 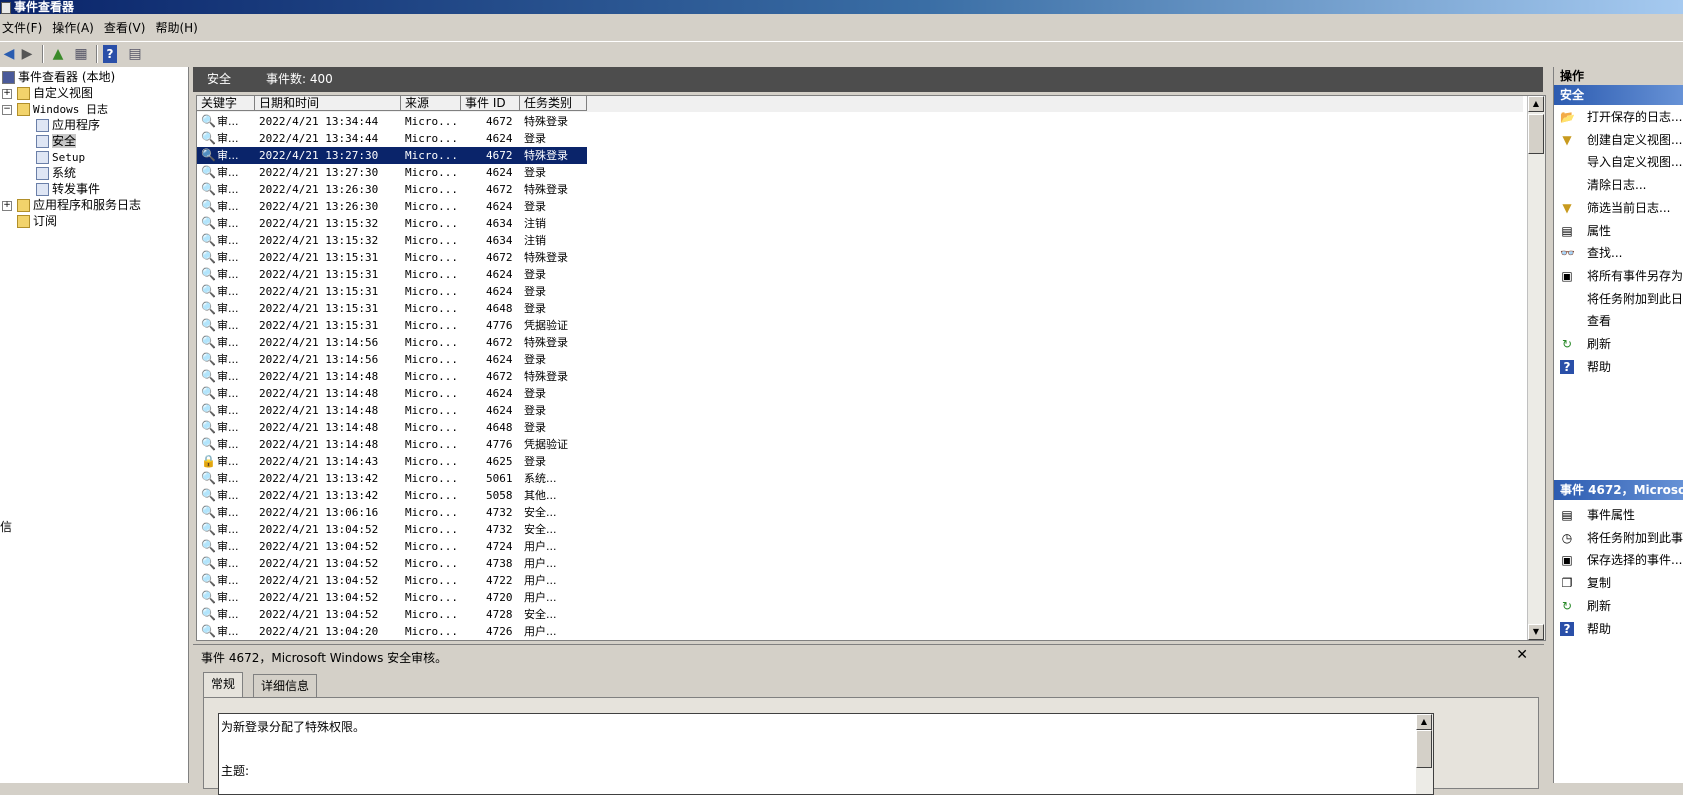 What do you see at coordinates (1618, 95) in the screenshot?
I see `actions-section-security: 安全` at bounding box center [1618, 95].